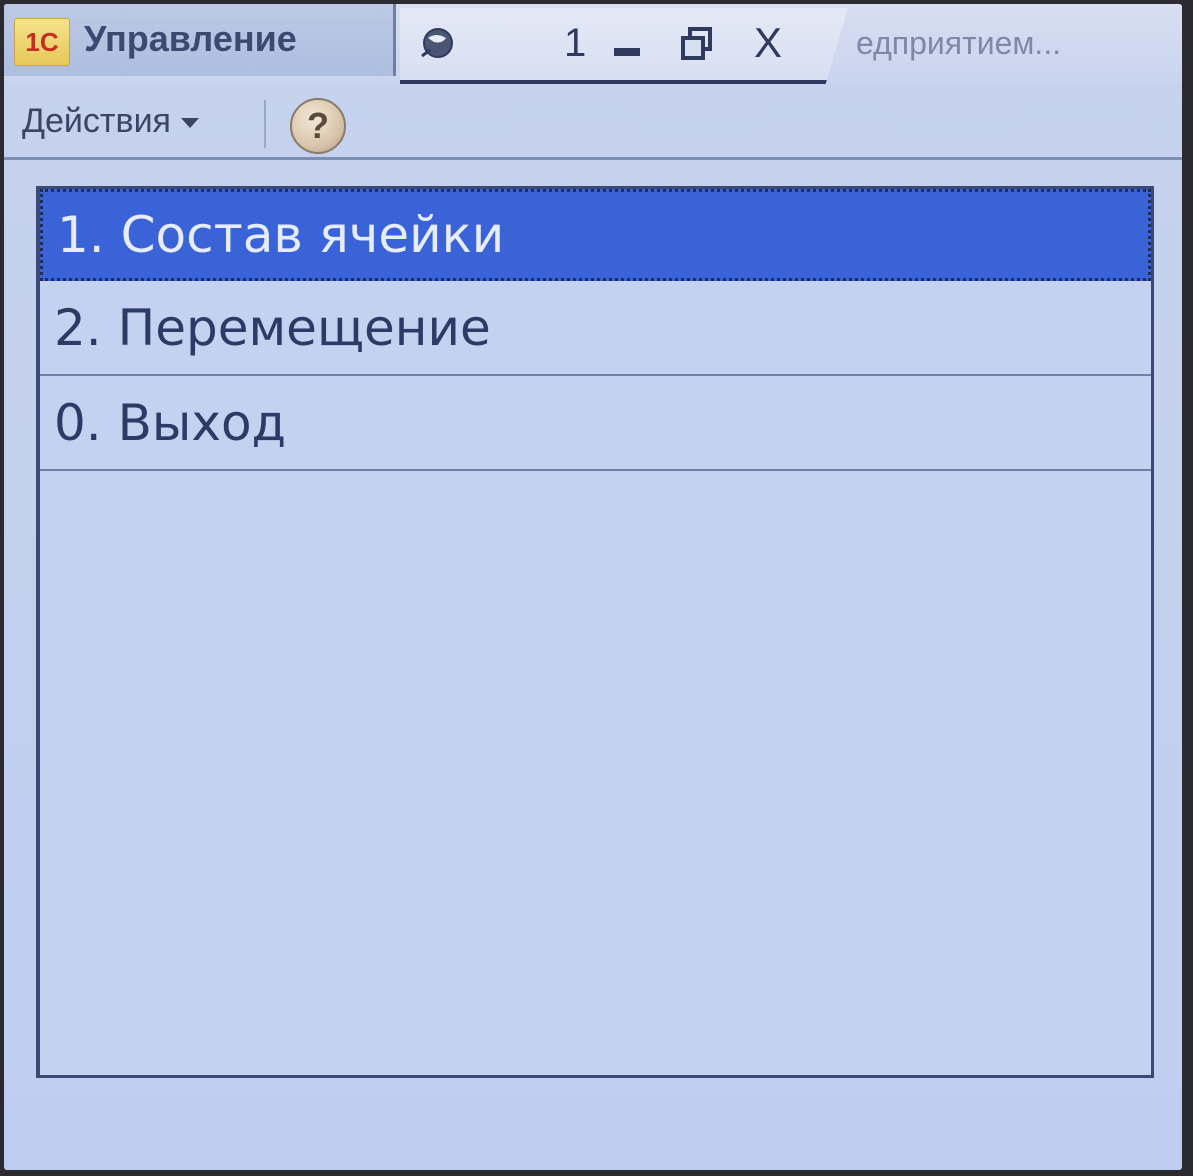 The image size is (1193, 1176). I want to click on minimize-icon, so click(627, 52).